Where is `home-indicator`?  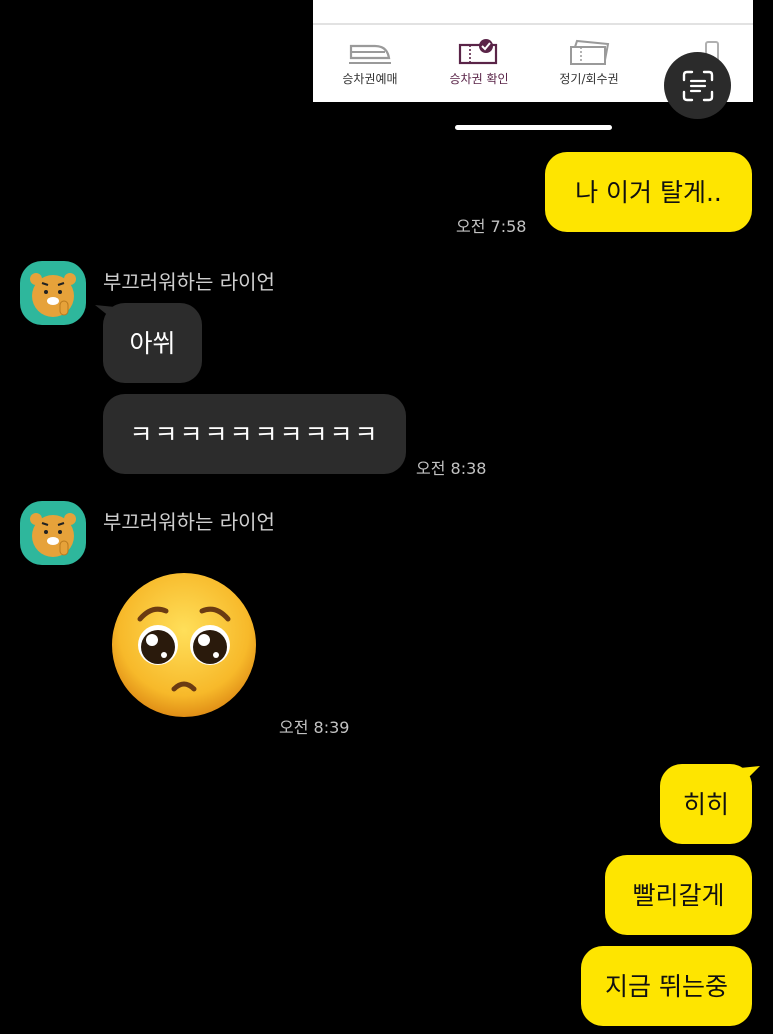
home-indicator is located at coordinates (533, 127).